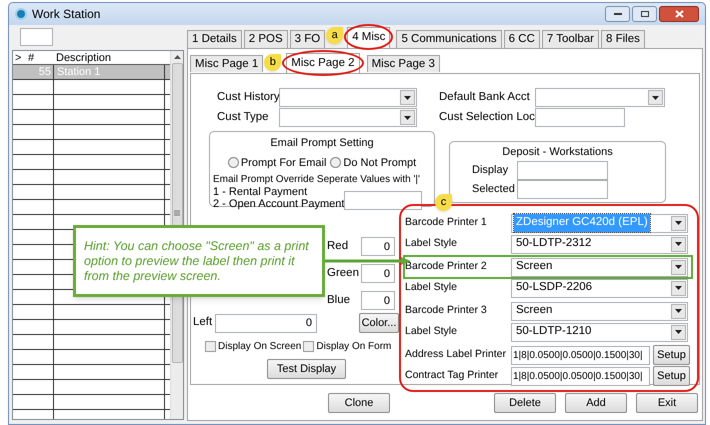 The height and width of the screenshot is (425, 710). Describe the element at coordinates (273, 62) in the screenshot. I see `callout-badge: b` at that location.